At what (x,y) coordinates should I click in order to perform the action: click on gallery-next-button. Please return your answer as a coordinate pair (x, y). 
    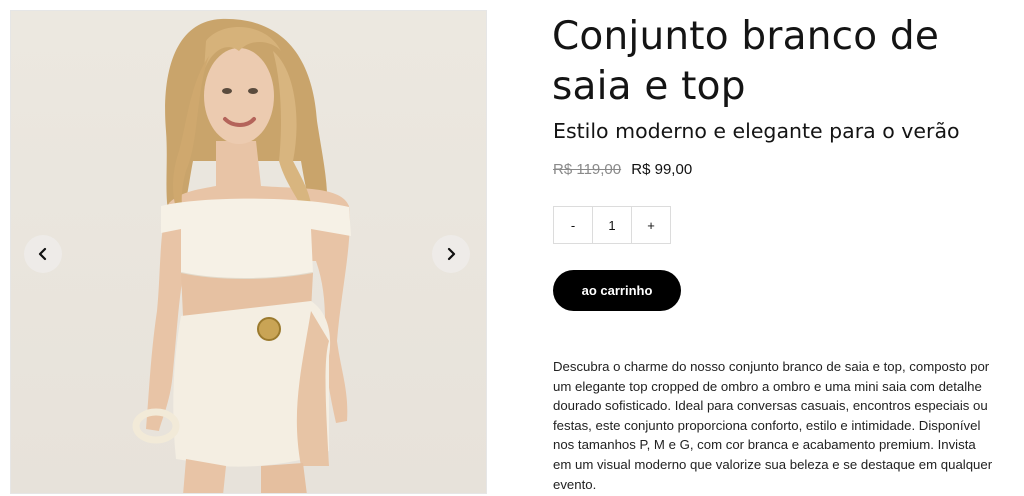
    Looking at the image, I should click on (451, 254).